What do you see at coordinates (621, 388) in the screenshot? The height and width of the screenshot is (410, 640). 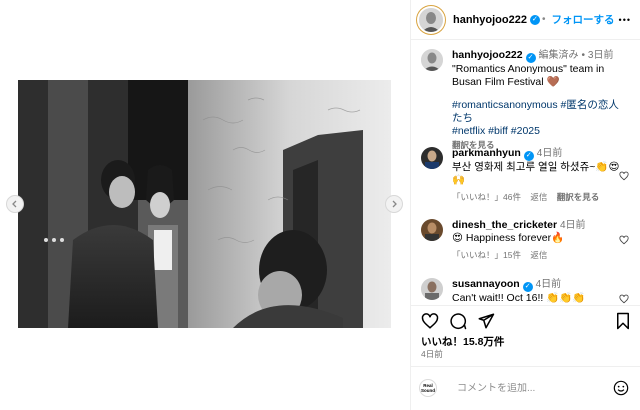 I see `emoji-icon` at bounding box center [621, 388].